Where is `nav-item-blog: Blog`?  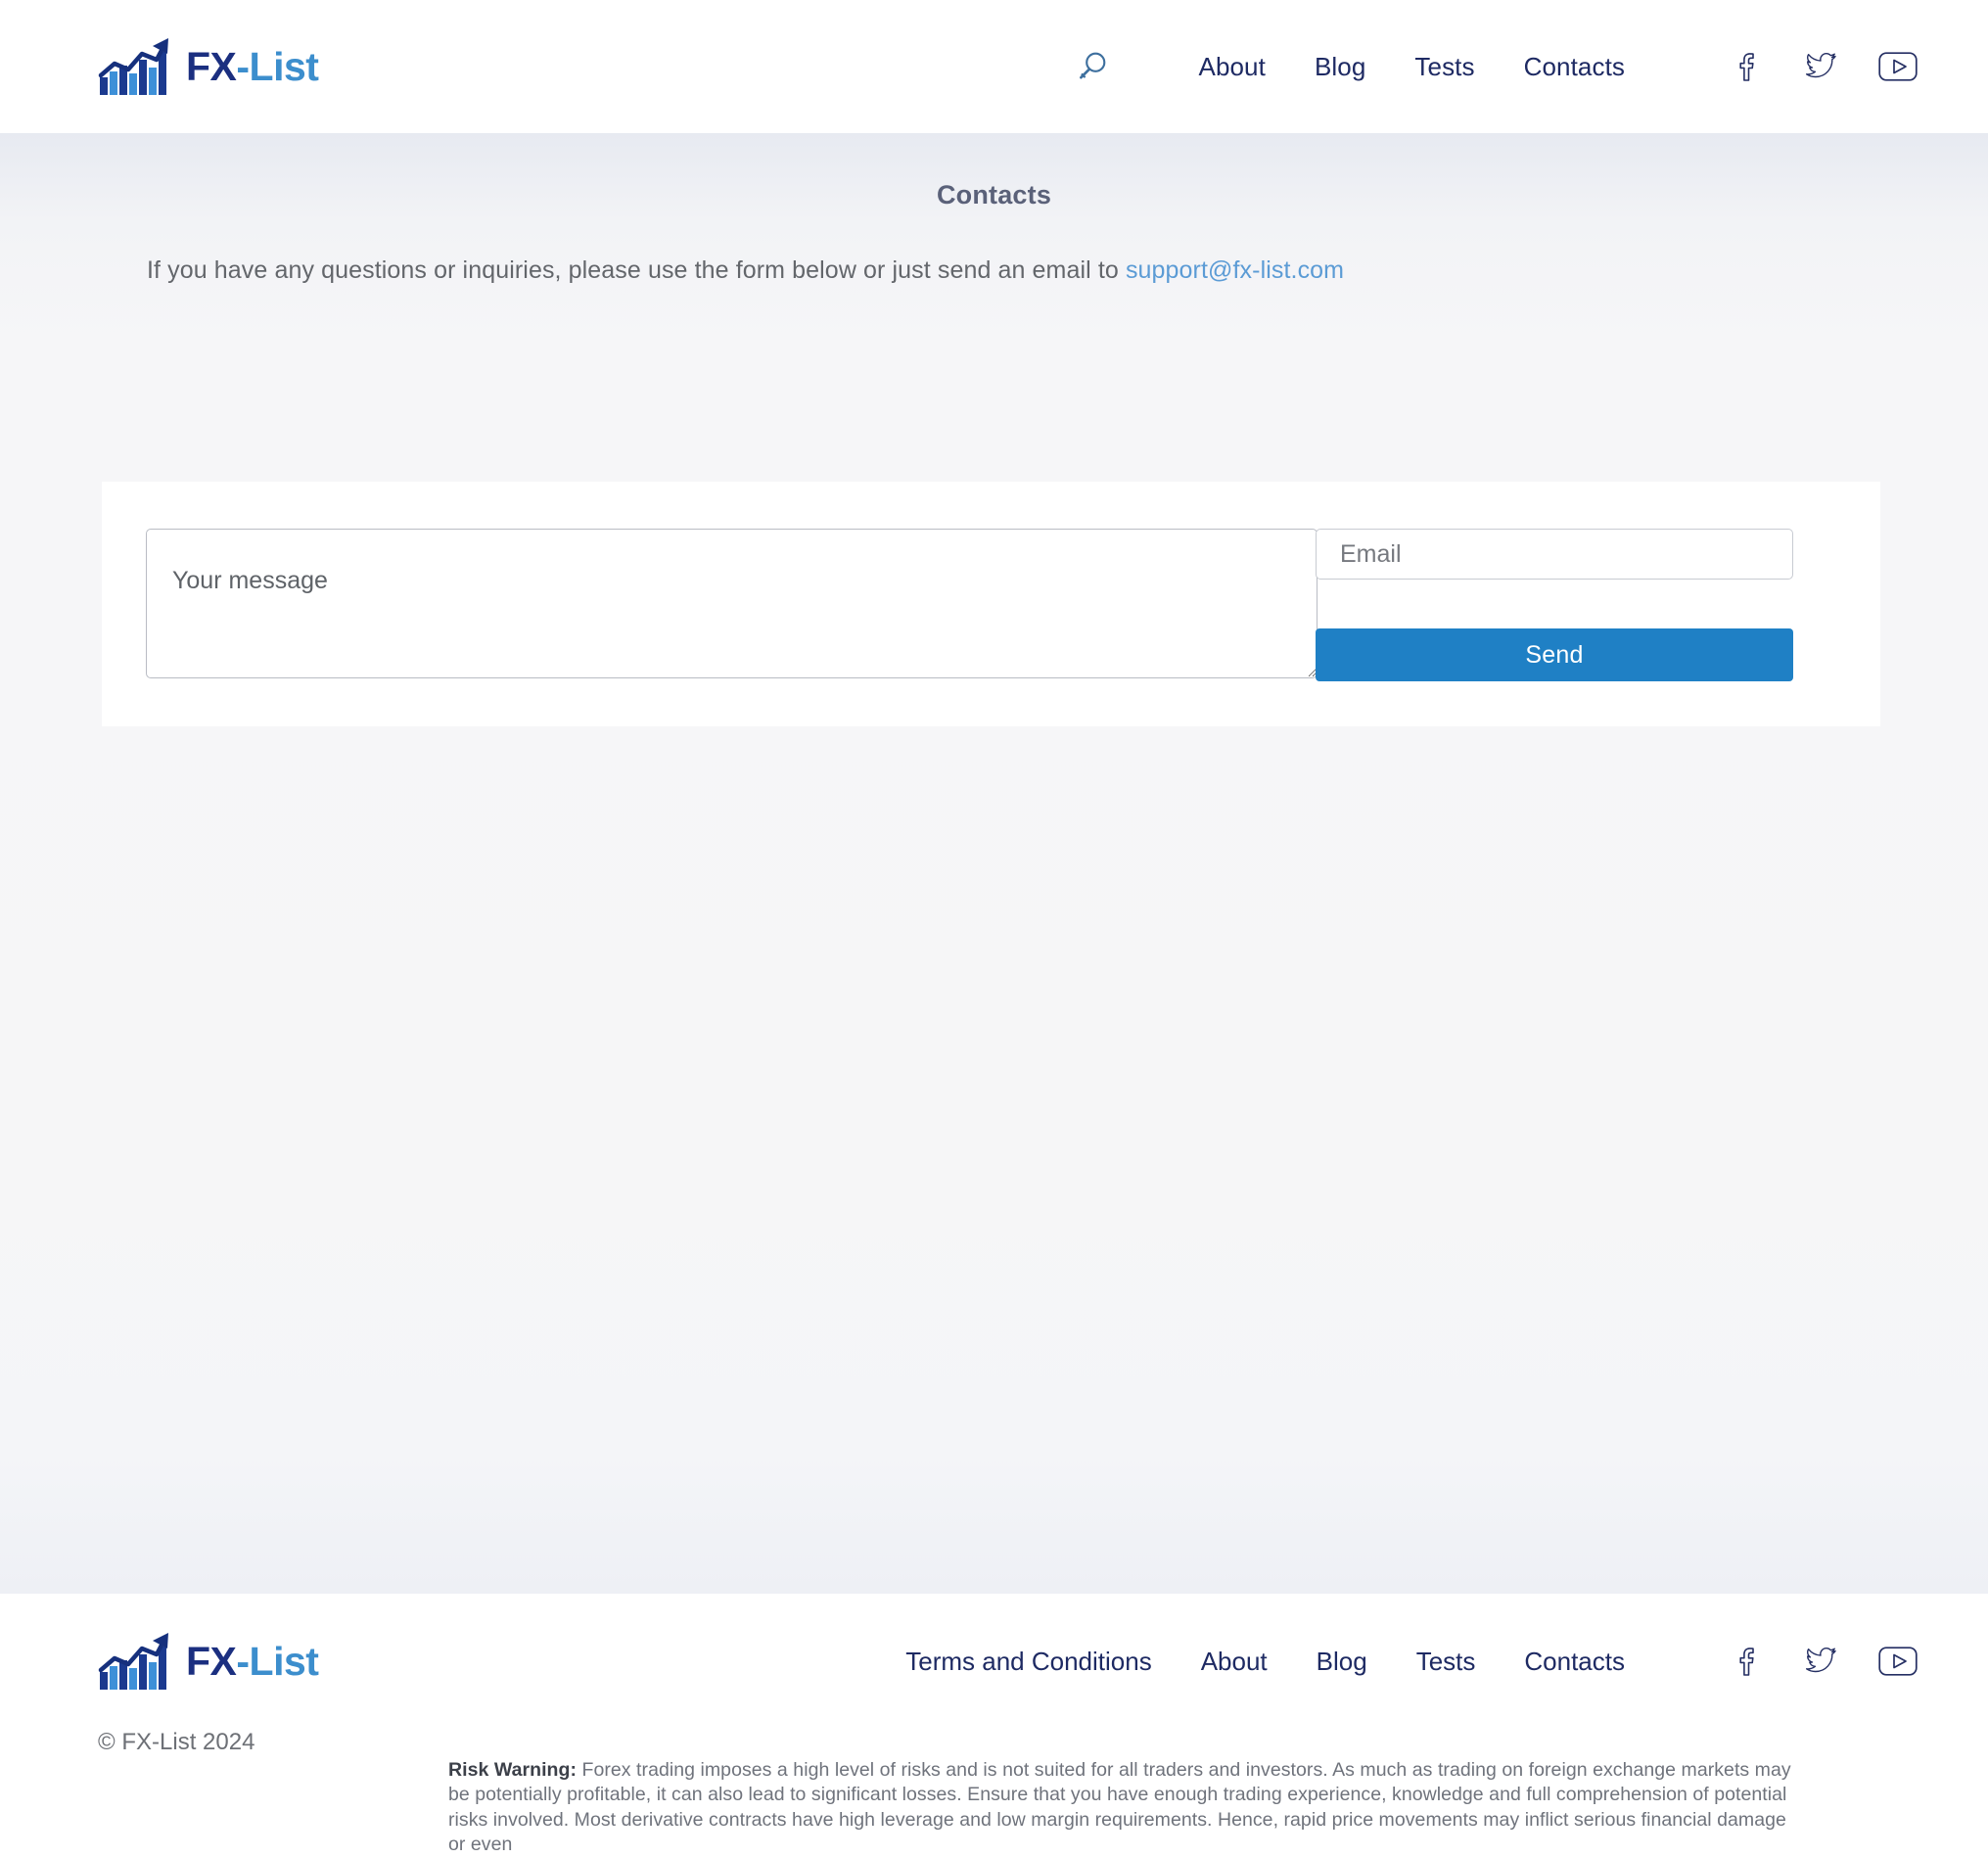 nav-item-blog: Blog is located at coordinates (1340, 67).